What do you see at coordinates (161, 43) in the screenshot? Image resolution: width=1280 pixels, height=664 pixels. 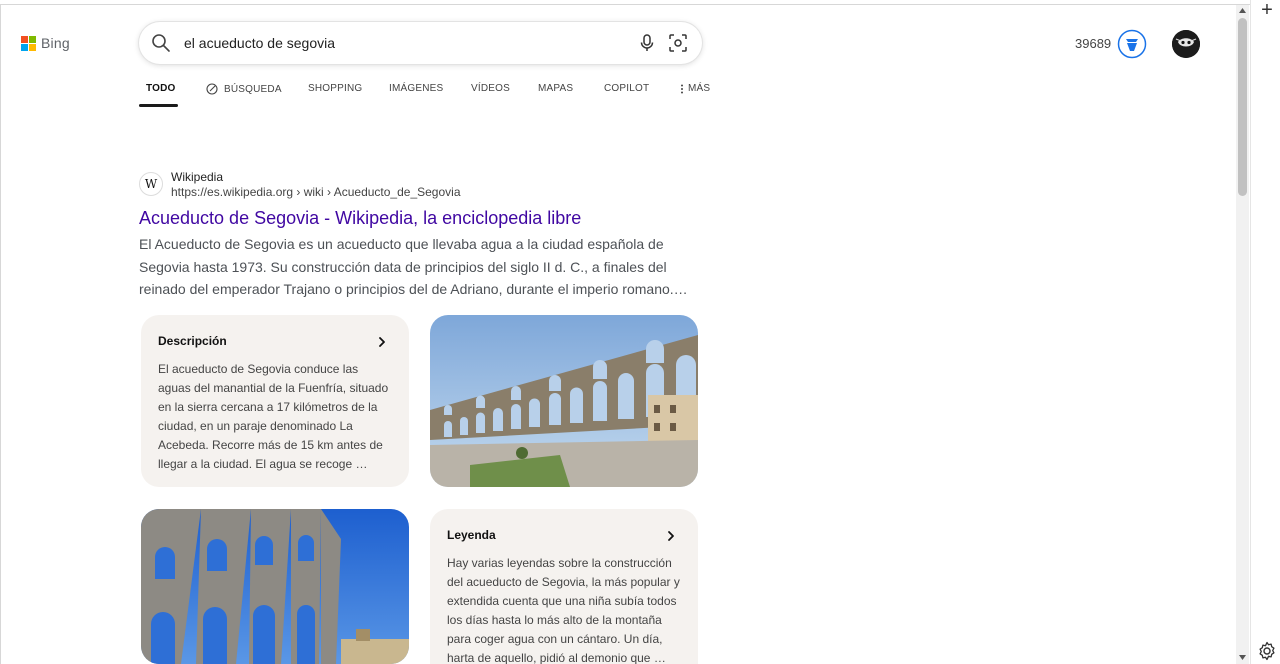 I see `search-icon` at bounding box center [161, 43].